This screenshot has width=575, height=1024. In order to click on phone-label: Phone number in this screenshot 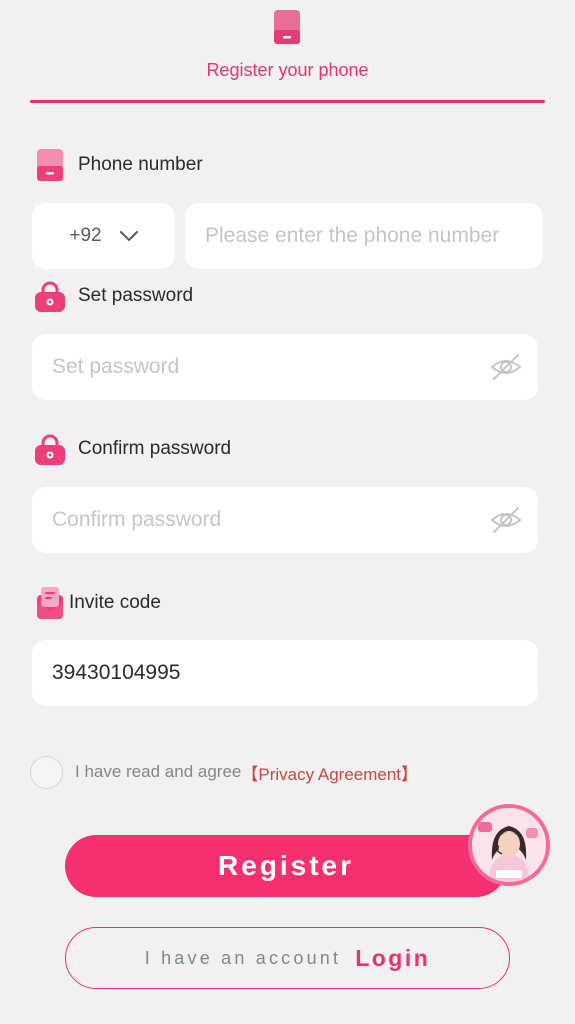, I will do `click(140, 164)`.